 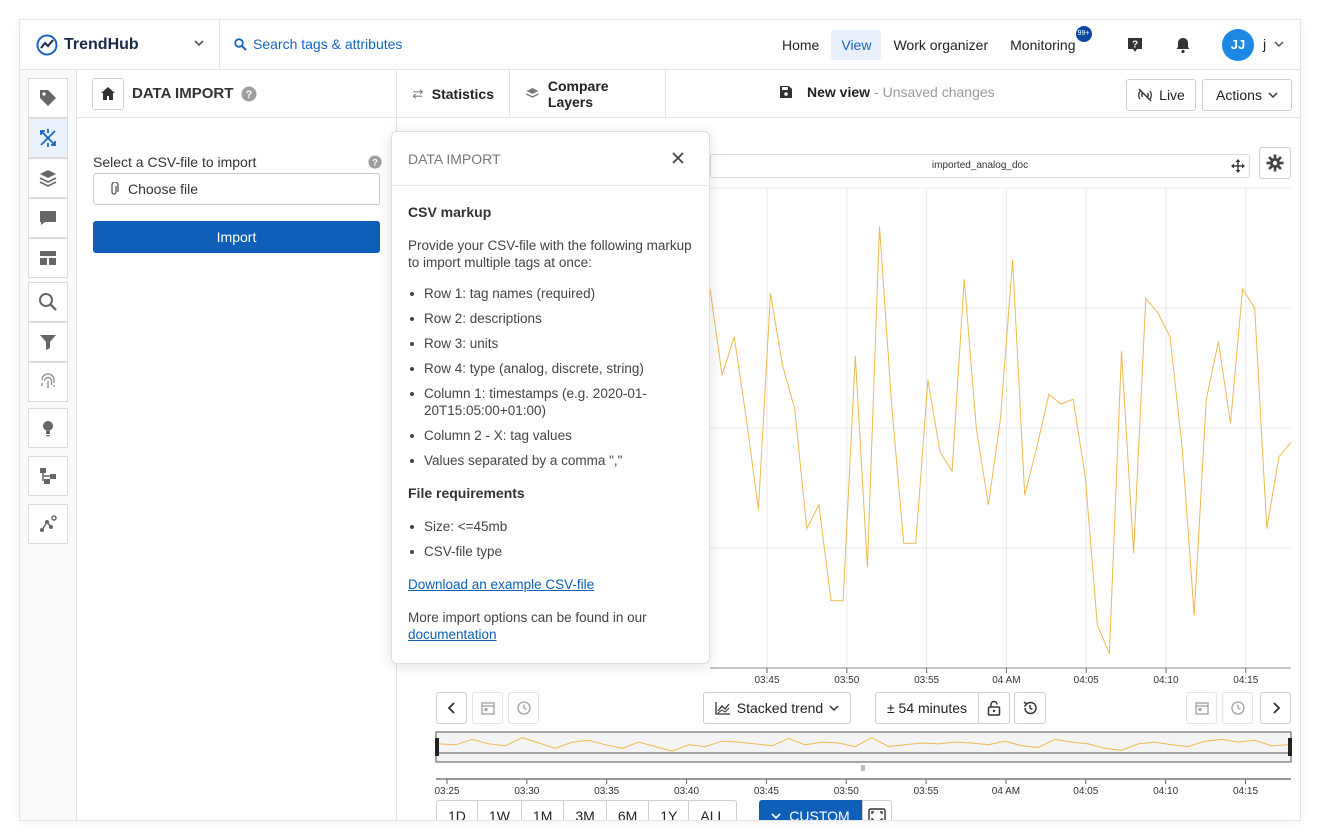 What do you see at coordinates (48, 476) in the screenshot?
I see `sidebar-hierarchy-button` at bounding box center [48, 476].